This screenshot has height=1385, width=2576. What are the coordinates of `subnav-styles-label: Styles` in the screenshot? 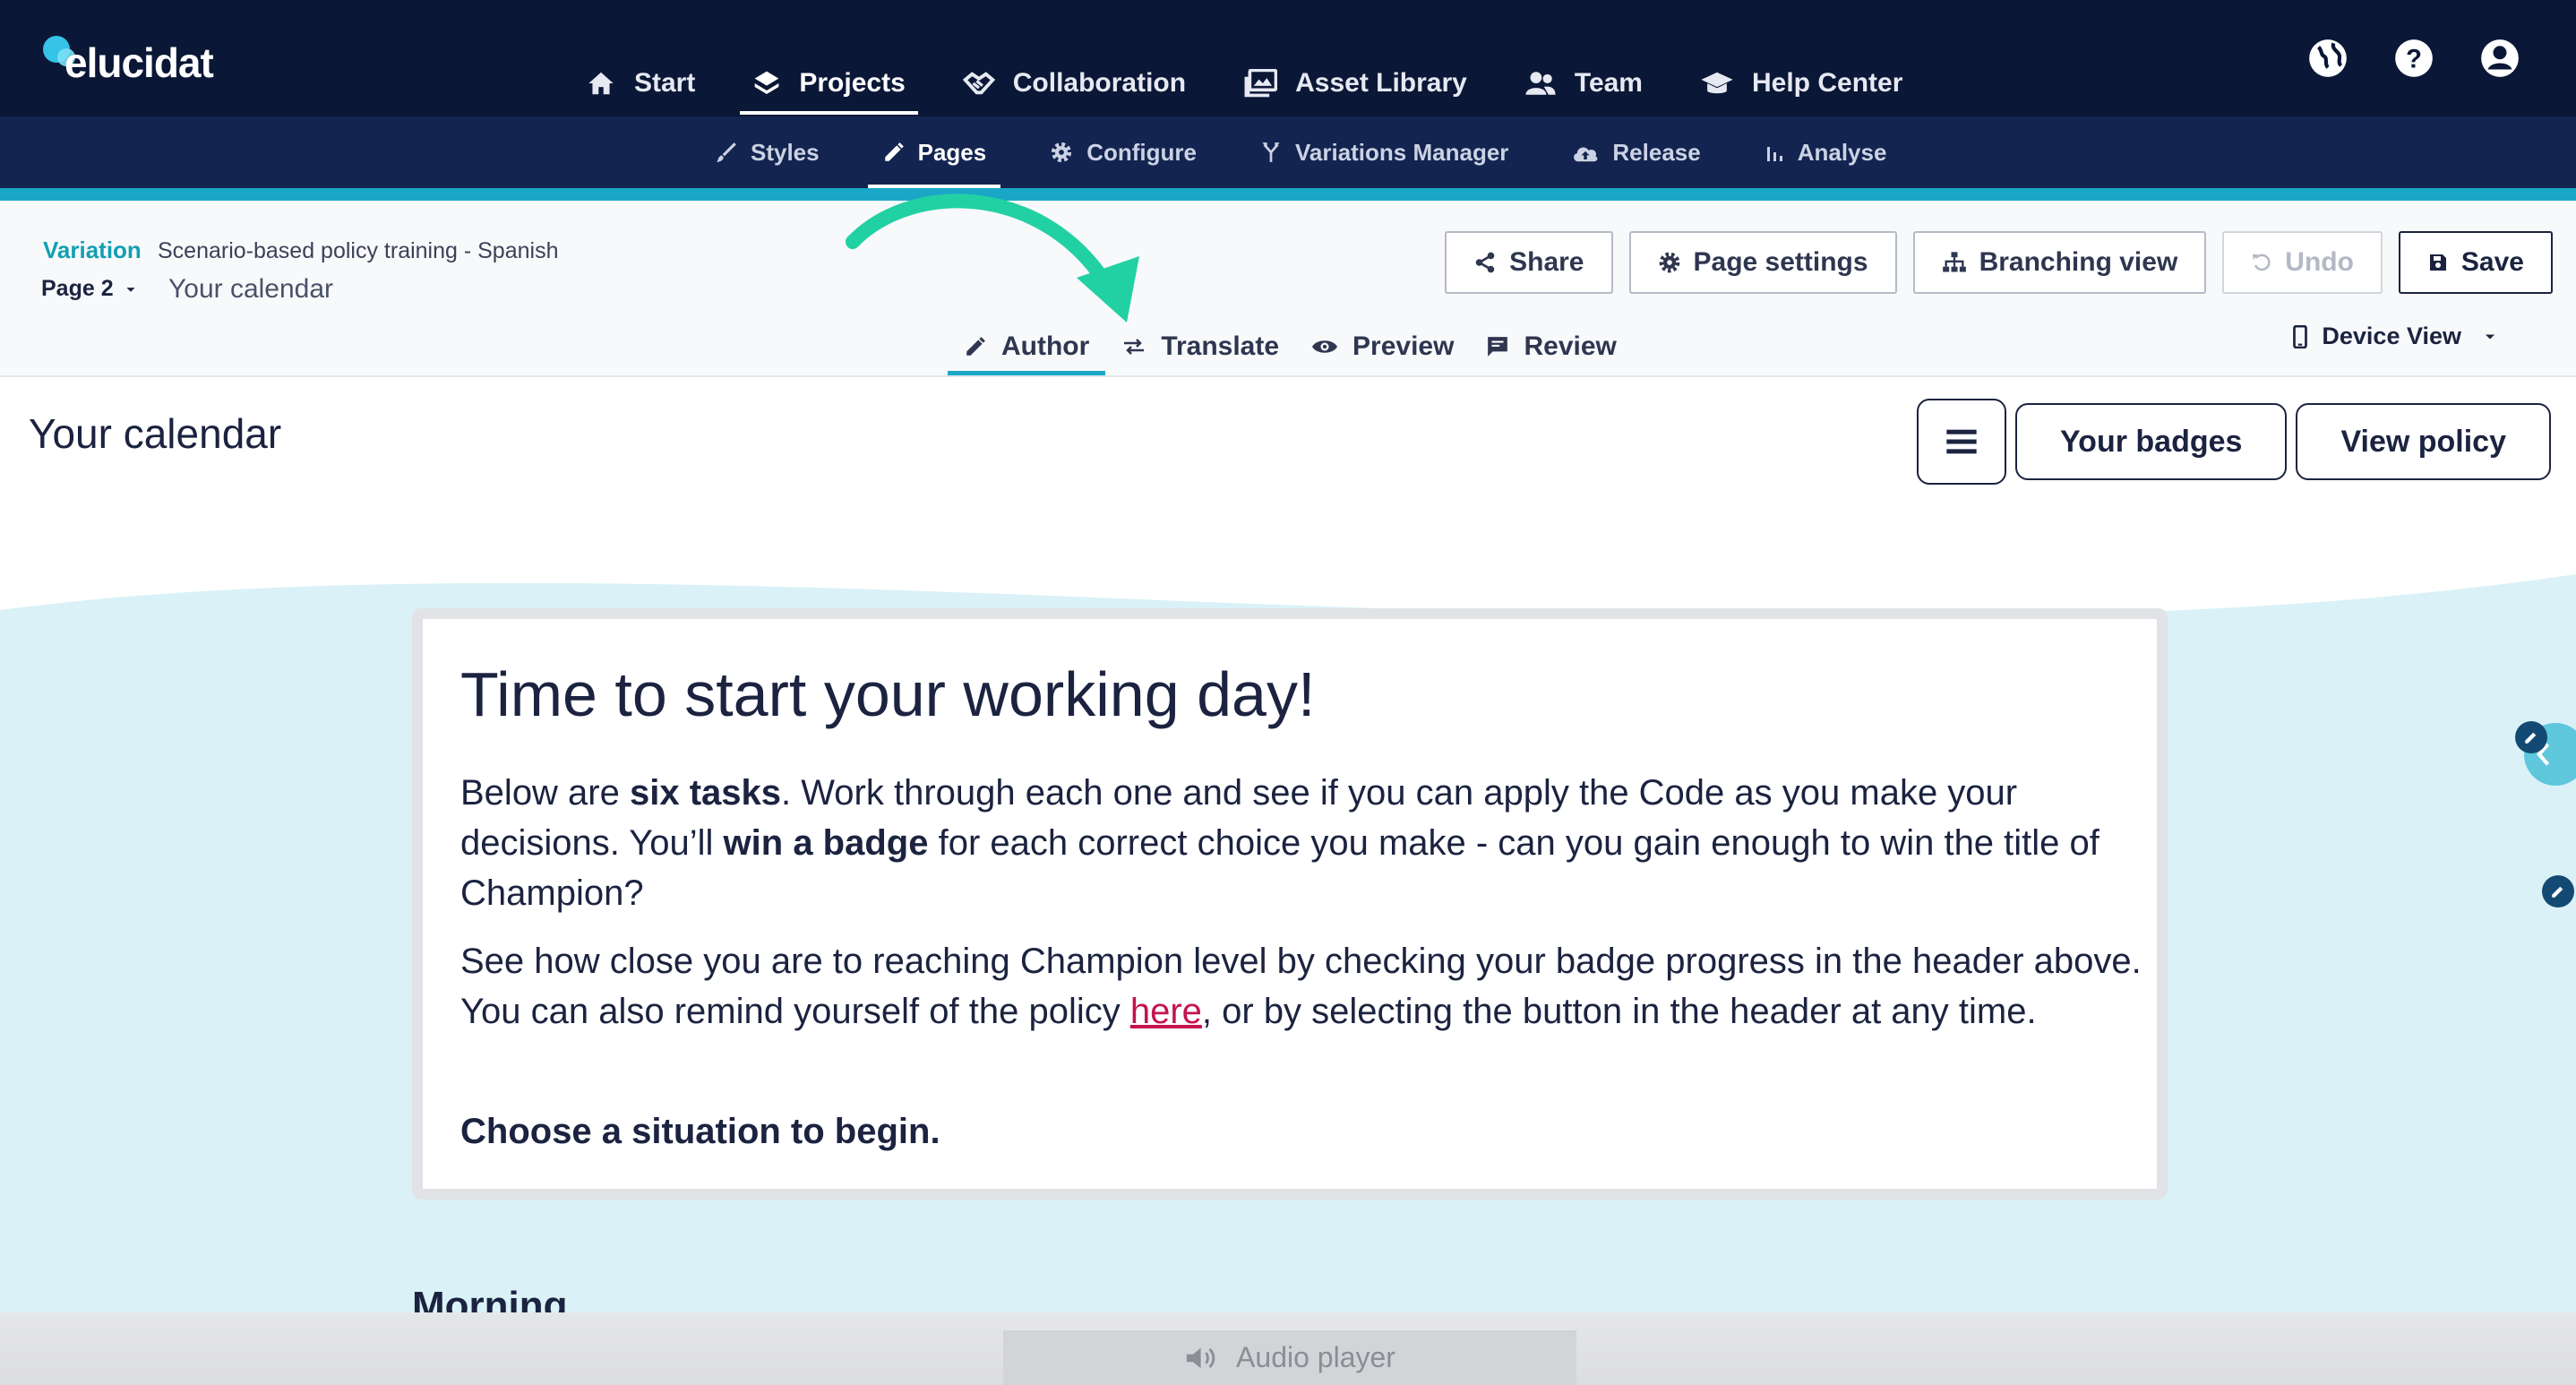 It's located at (785, 152).